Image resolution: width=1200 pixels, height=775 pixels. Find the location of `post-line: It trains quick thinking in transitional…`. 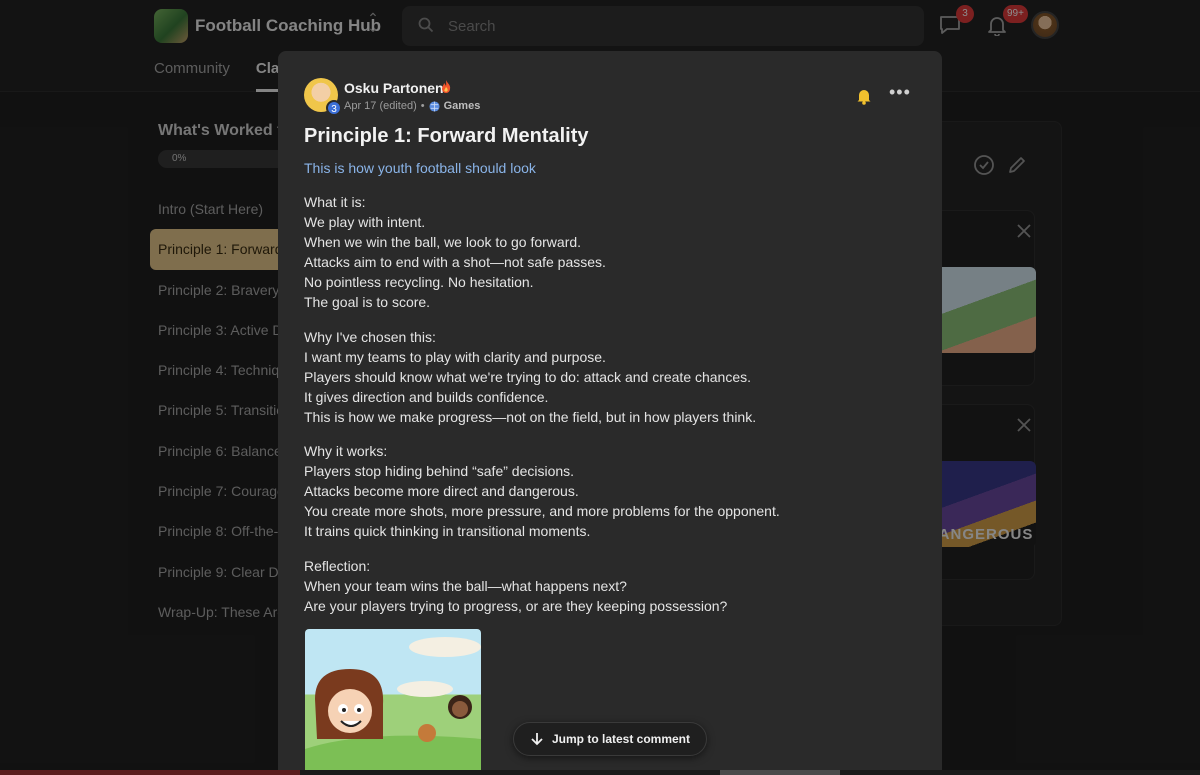

post-line: It trains quick thinking in transitional… is located at coordinates (447, 531).